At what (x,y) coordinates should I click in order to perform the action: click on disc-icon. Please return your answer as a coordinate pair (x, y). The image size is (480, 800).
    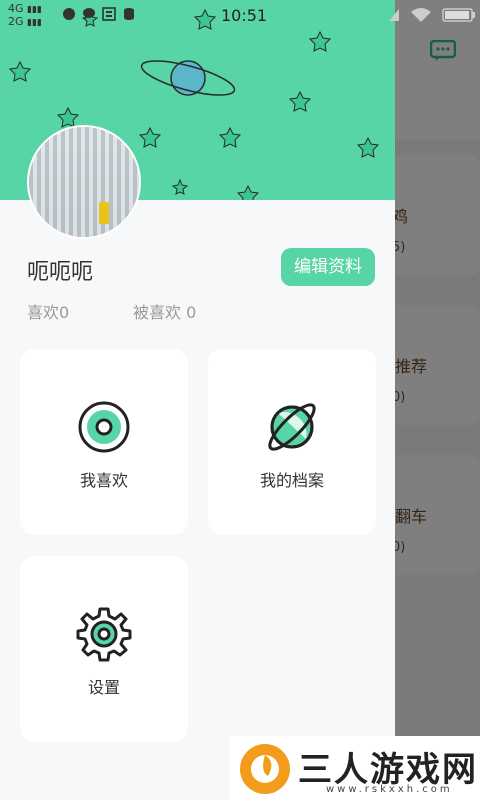
    Looking at the image, I should click on (104, 427).